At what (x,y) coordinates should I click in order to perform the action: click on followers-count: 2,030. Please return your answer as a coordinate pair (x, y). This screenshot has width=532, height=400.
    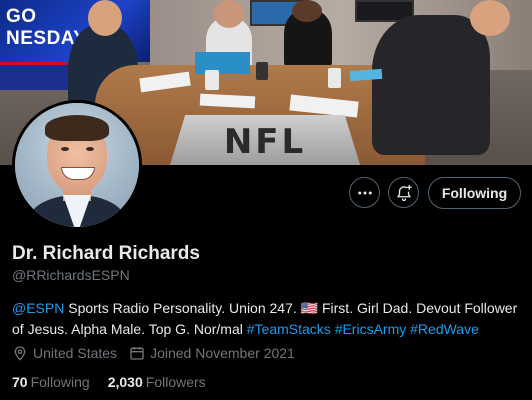
    Looking at the image, I should click on (125, 382).